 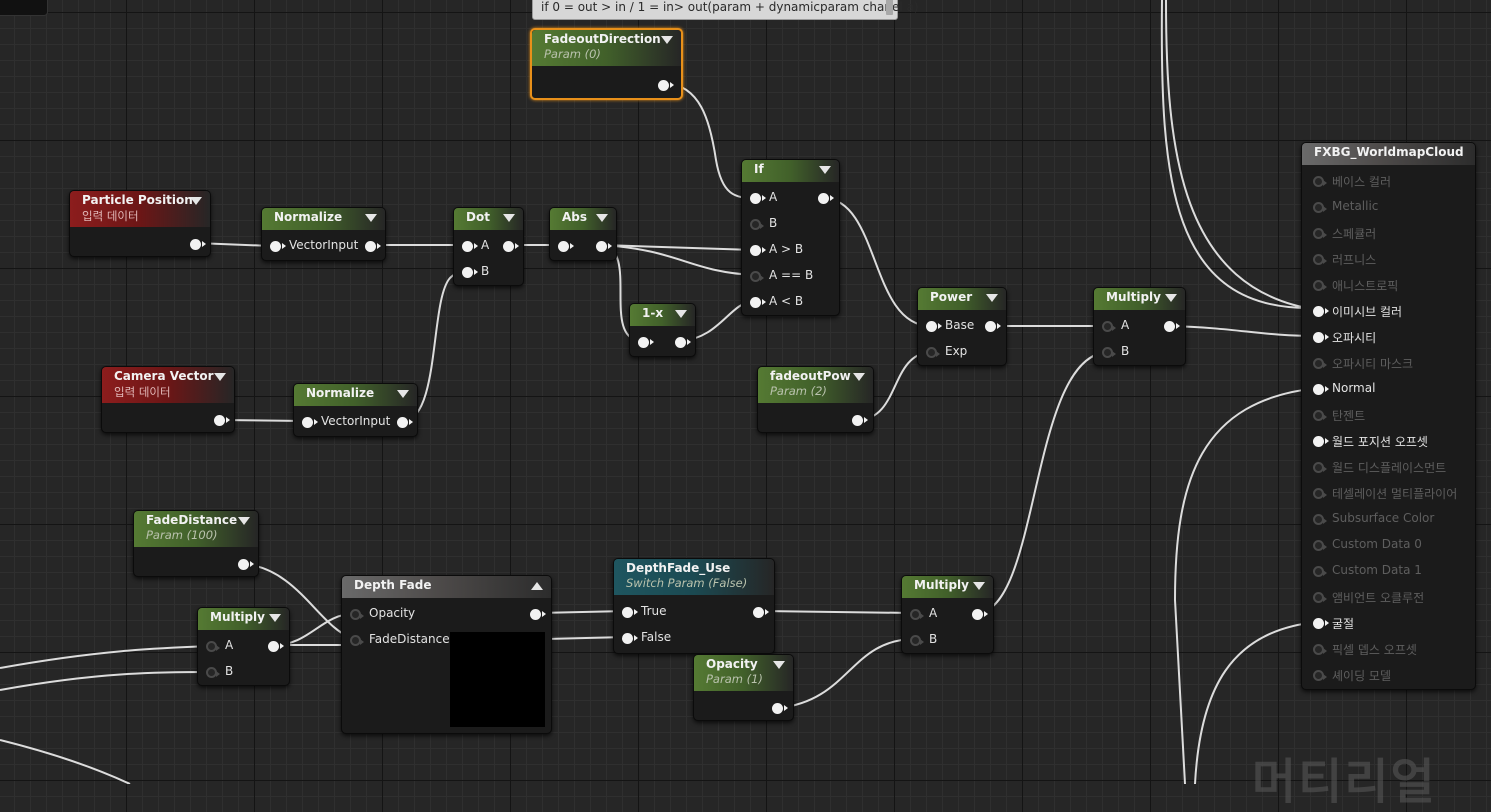 What do you see at coordinates (24, 8) in the screenshot?
I see `offscreen-node-corner` at bounding box center [24, 8].